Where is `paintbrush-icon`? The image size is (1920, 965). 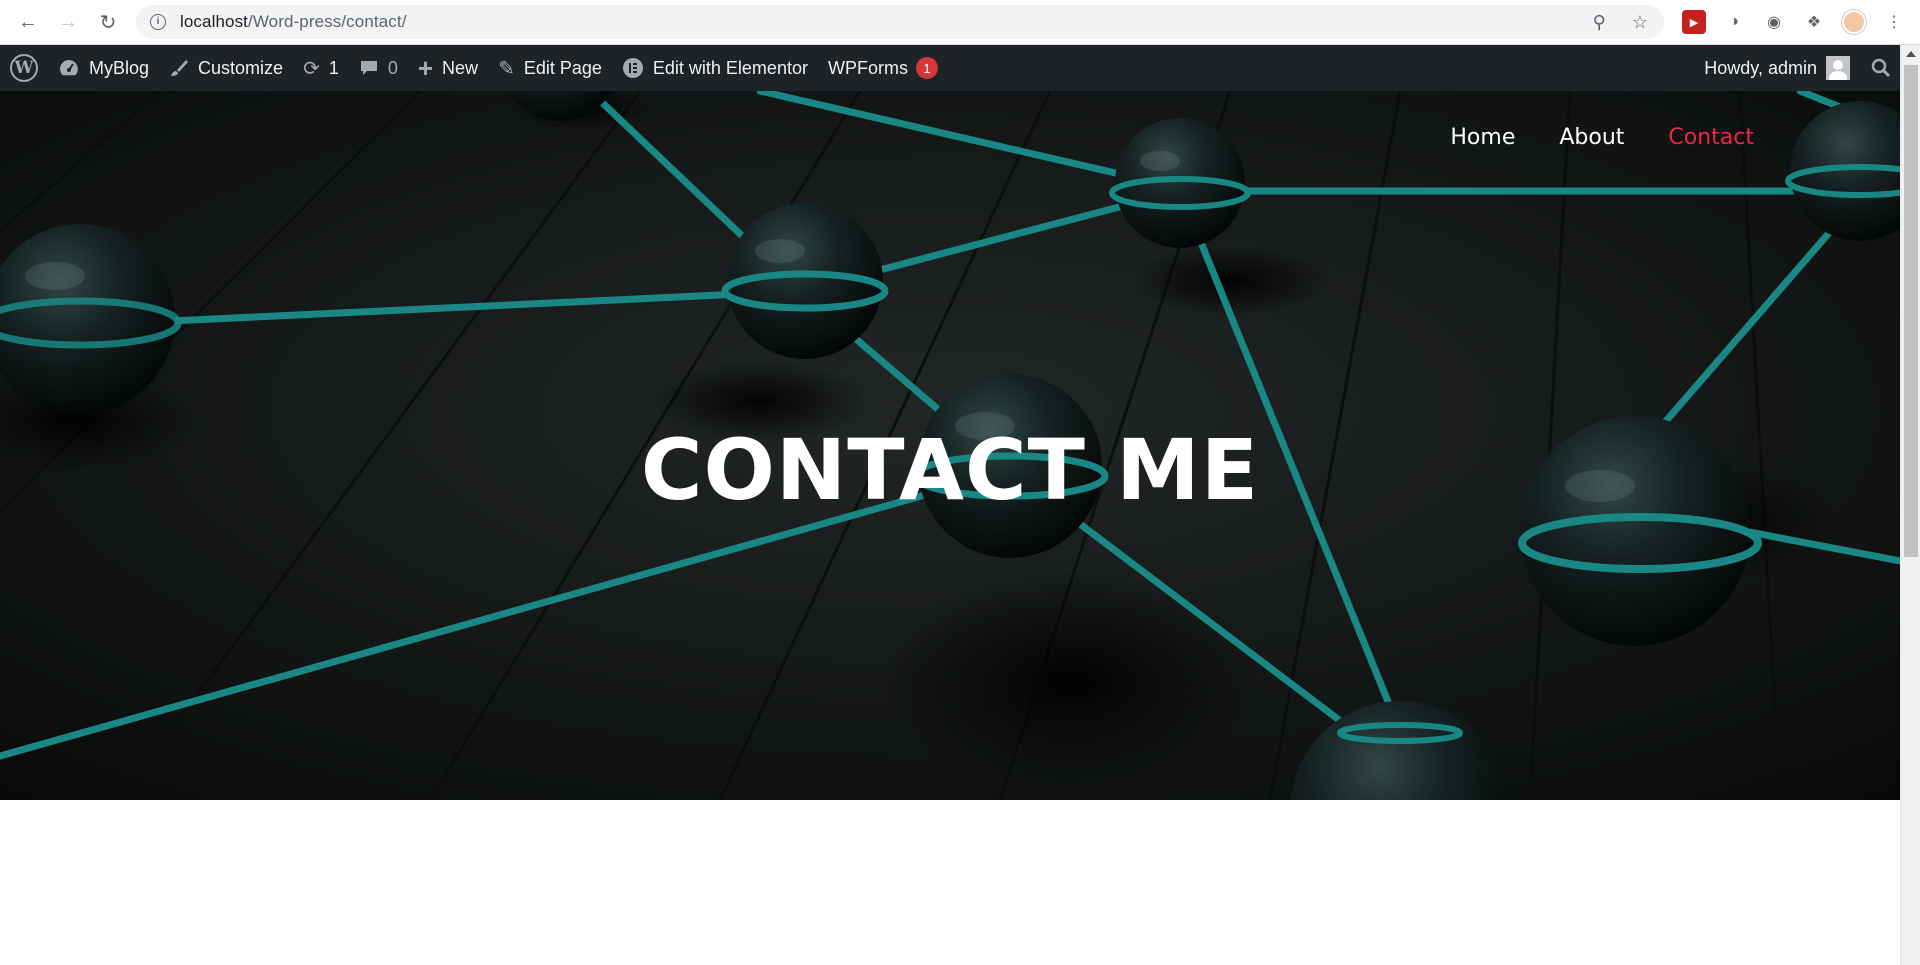
paintbrush-icon is located at coordinates (179, 68).